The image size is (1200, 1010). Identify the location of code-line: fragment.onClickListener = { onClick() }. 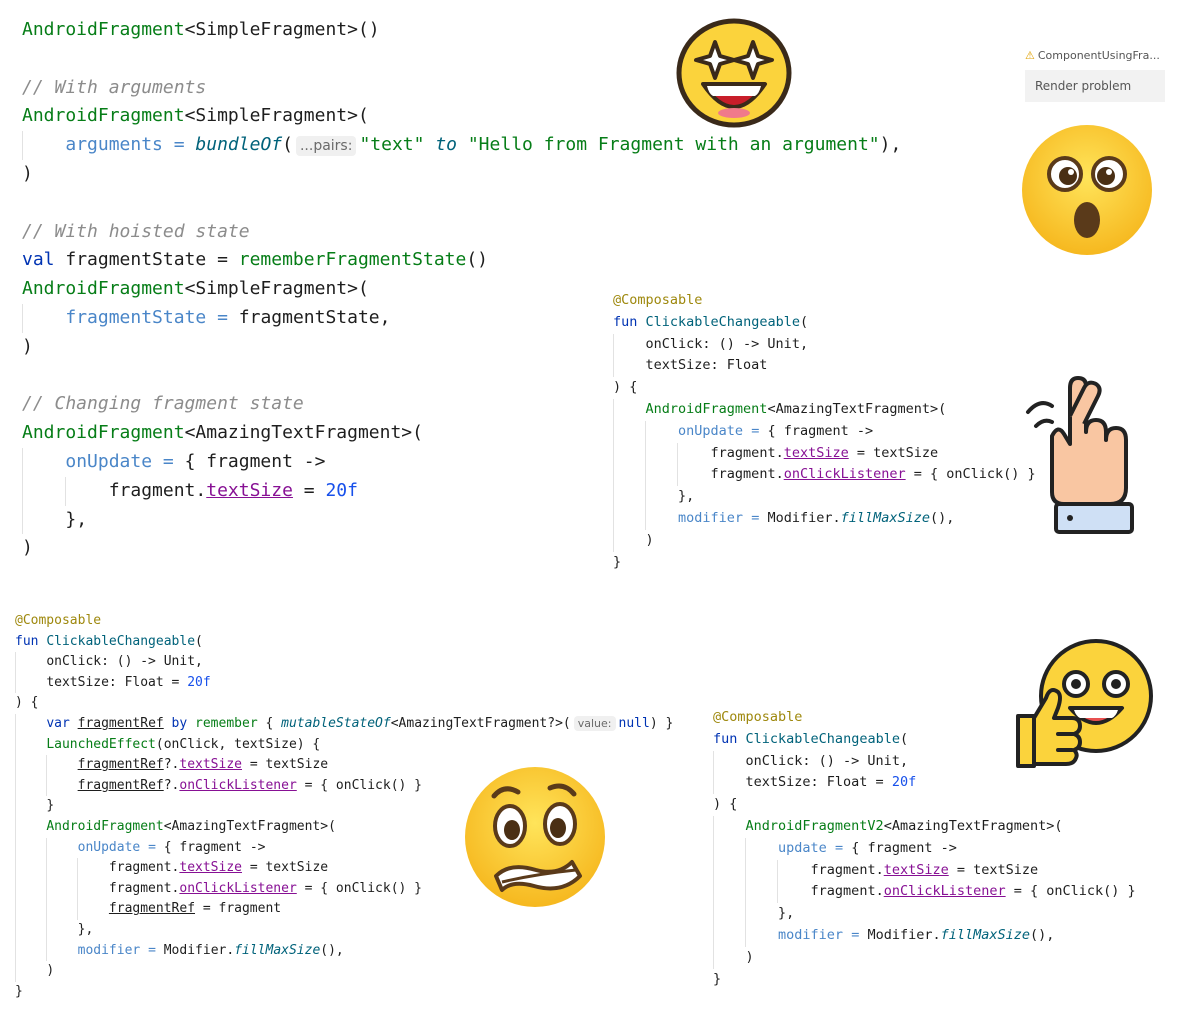
(924, 892).